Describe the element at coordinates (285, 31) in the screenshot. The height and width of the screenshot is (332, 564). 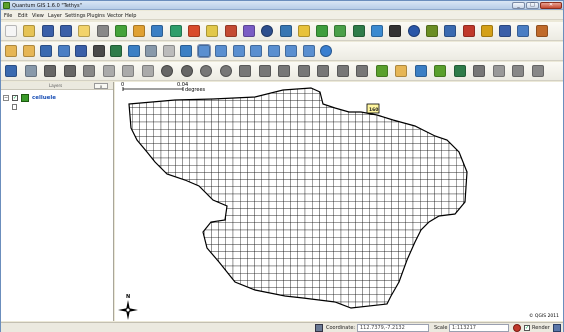
I see `python-console-icon` at that location.